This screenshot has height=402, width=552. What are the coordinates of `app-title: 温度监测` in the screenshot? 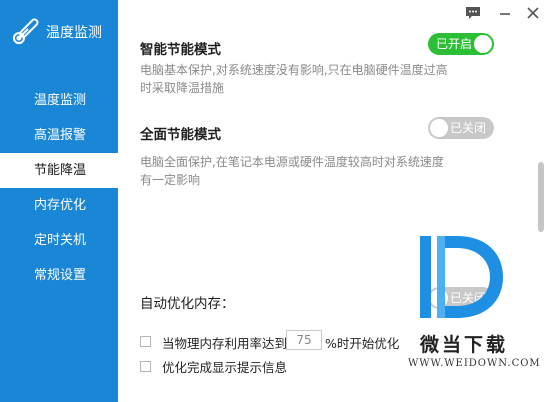 It's located at (74, 33).